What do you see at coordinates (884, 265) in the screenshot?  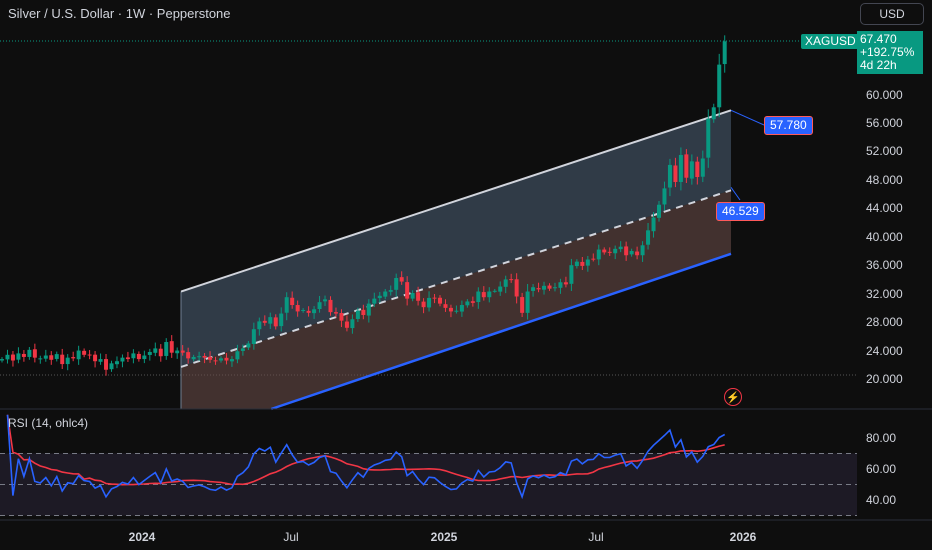 I see `price-axis-label: 36.000` at bounding box center [884, 265].